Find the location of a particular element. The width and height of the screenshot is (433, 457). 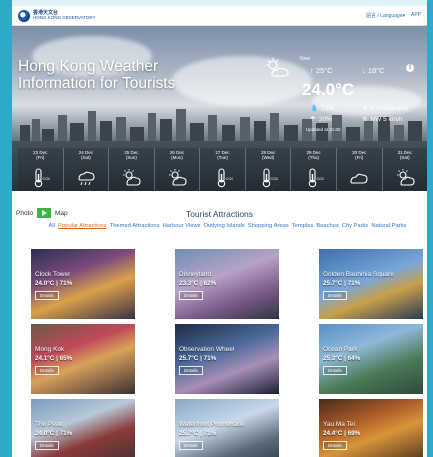

attraction-name: Clock Tower is located at coordinates (53, 274).